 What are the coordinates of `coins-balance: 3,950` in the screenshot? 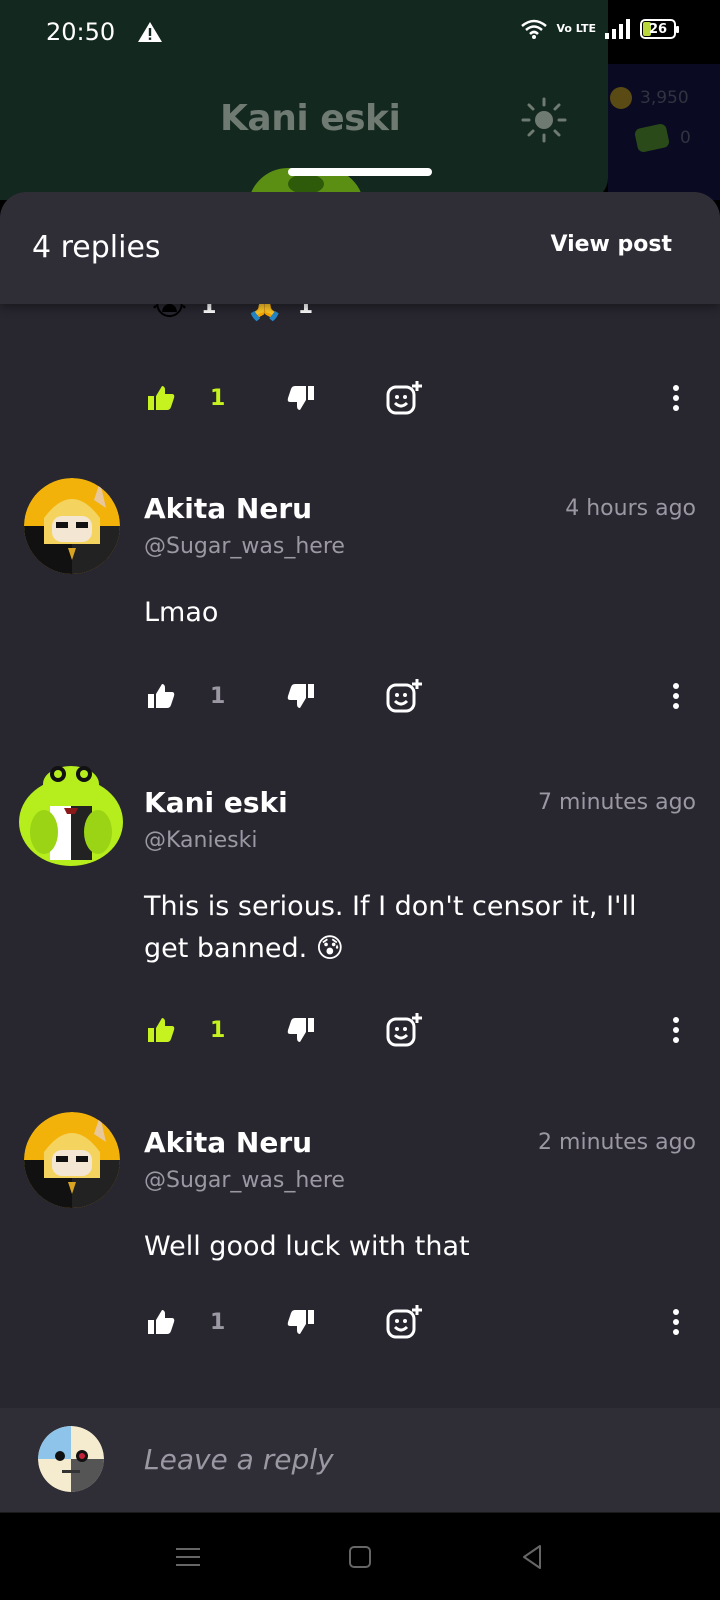 It's located at (664, 98).